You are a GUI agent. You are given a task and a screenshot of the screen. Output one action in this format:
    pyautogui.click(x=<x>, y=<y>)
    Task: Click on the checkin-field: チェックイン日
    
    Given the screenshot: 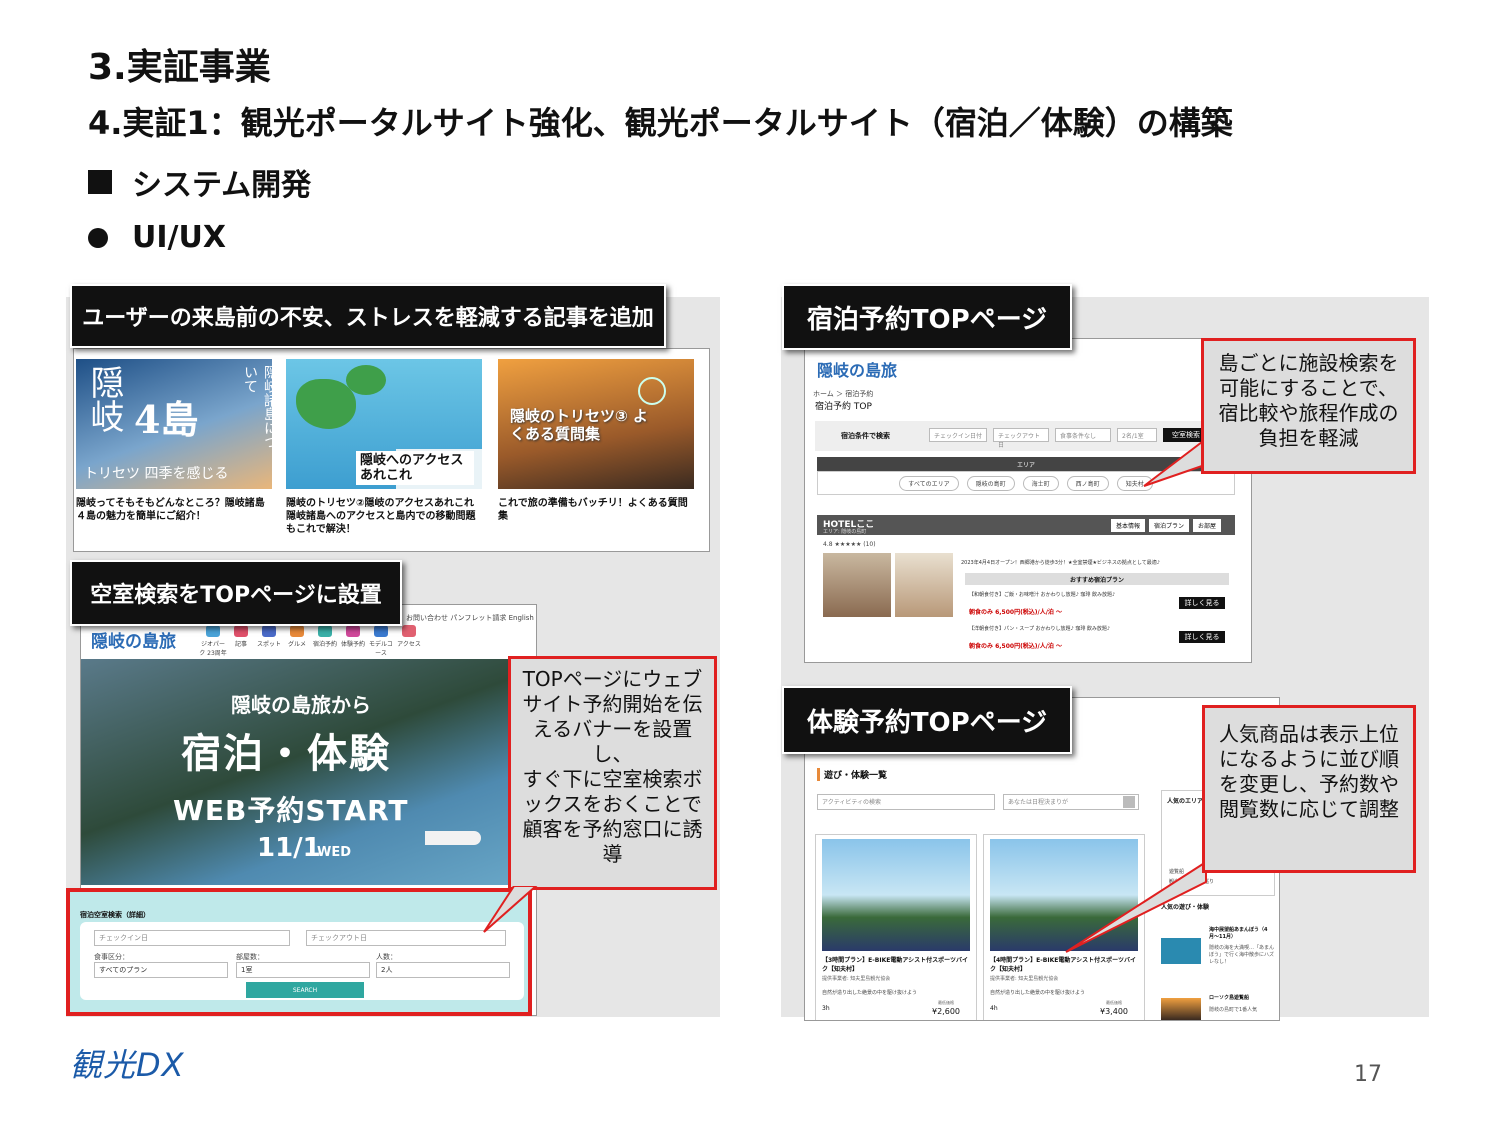 What is the action you would take?
    pyautogui.click(x=192, y=938)
    